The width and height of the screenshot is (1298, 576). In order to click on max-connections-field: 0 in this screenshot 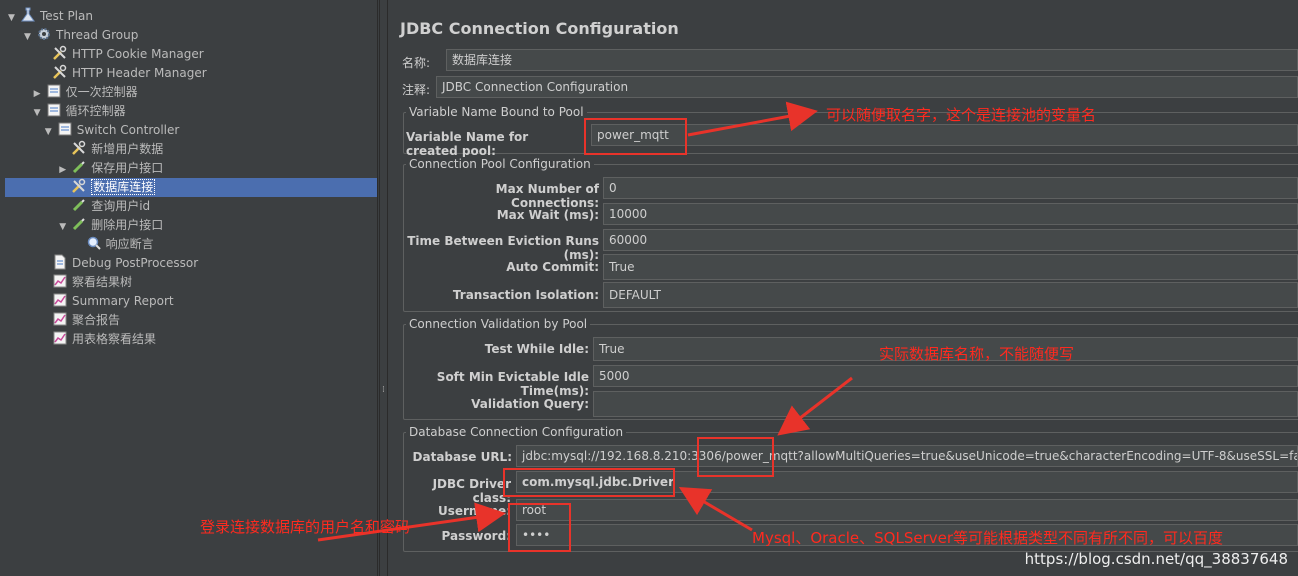, I will do `click(950, 188)`.